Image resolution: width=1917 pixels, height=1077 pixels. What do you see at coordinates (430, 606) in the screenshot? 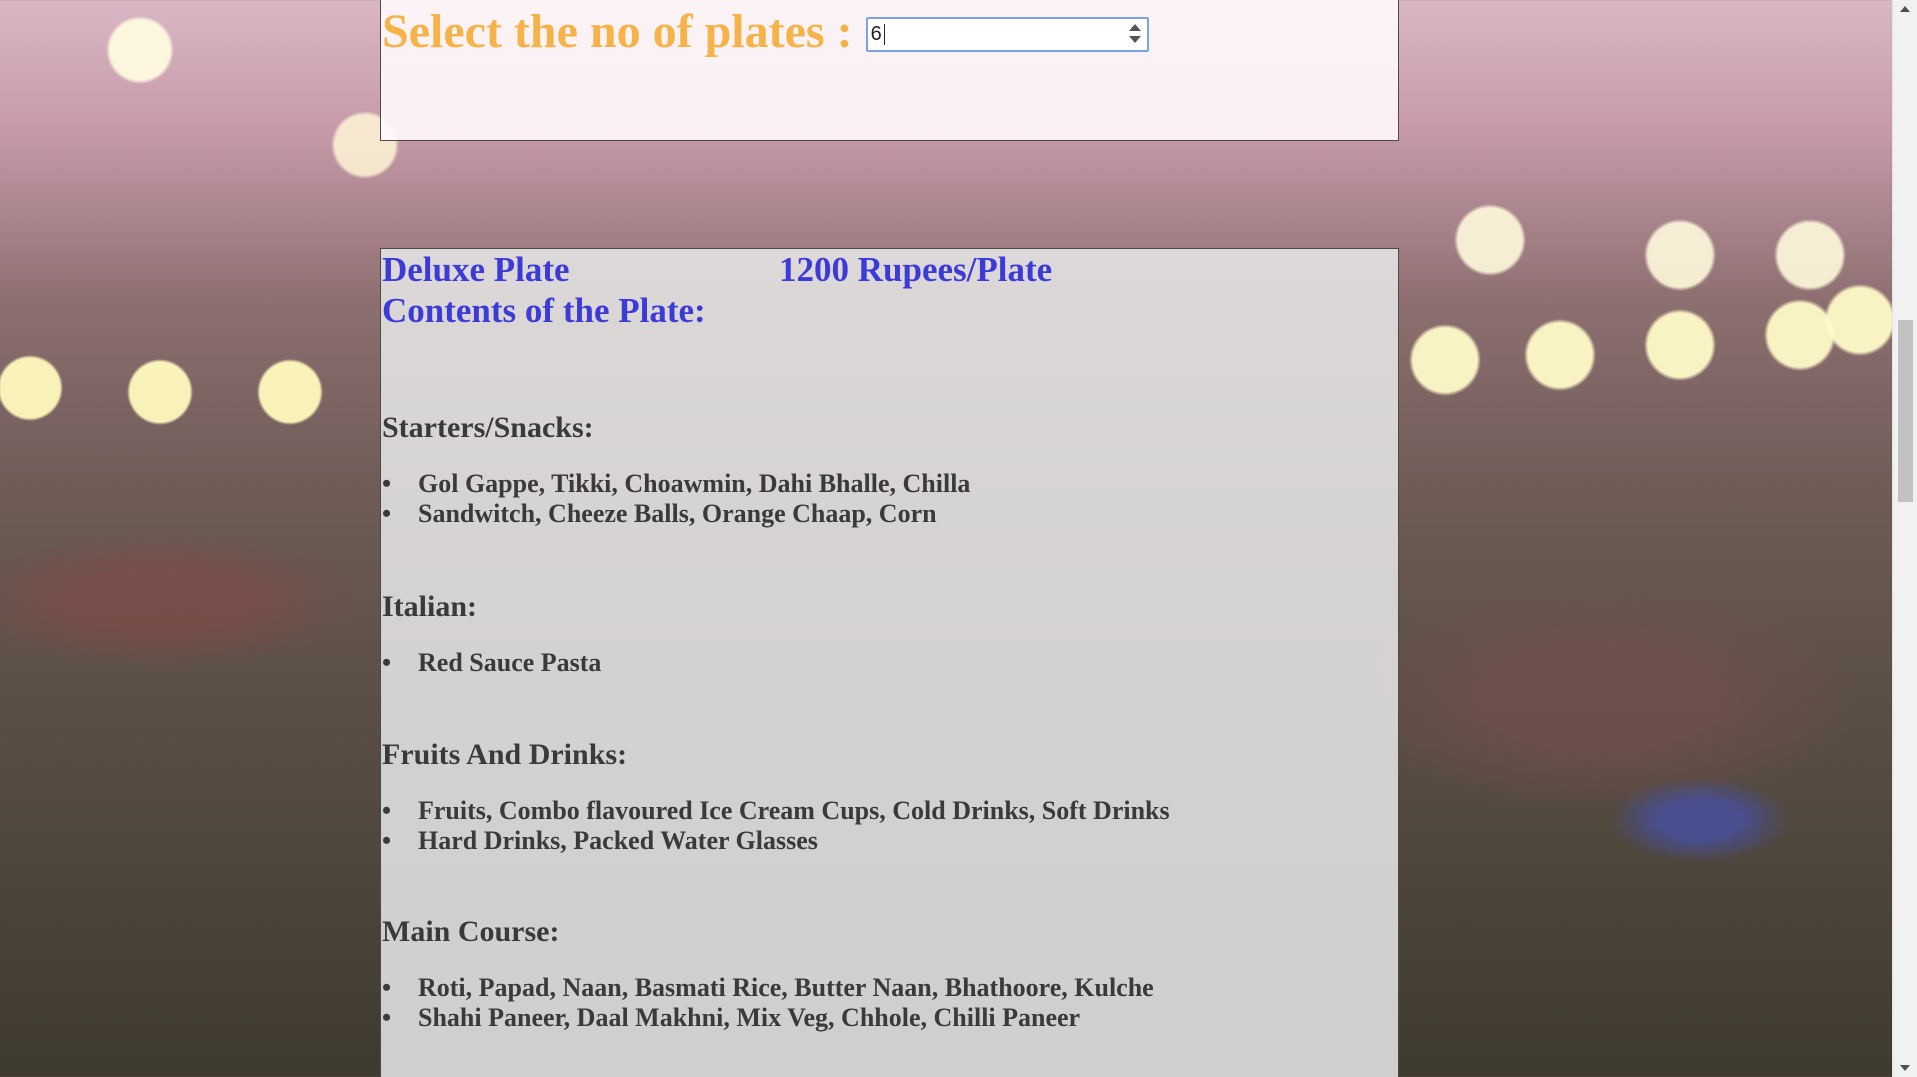
I see `section-title: Italian:` at bounding box center [430, 606].